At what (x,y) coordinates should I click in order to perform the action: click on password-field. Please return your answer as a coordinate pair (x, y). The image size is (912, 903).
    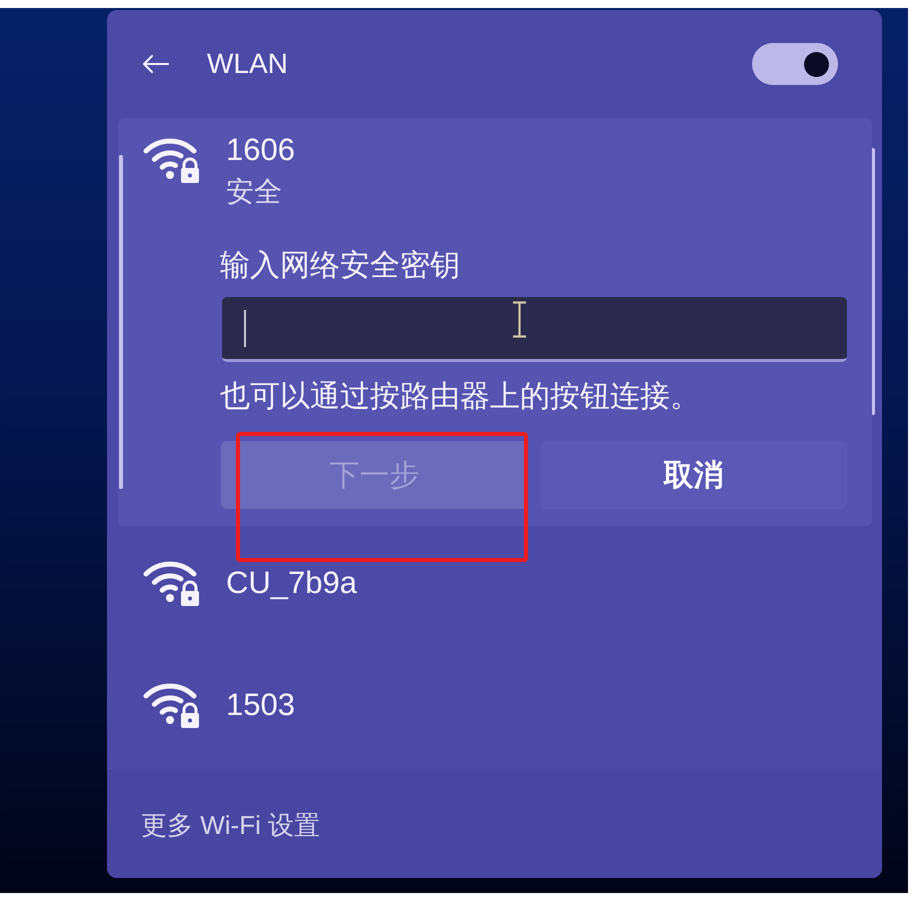
    Looking at the image, I should click on (534, 329).